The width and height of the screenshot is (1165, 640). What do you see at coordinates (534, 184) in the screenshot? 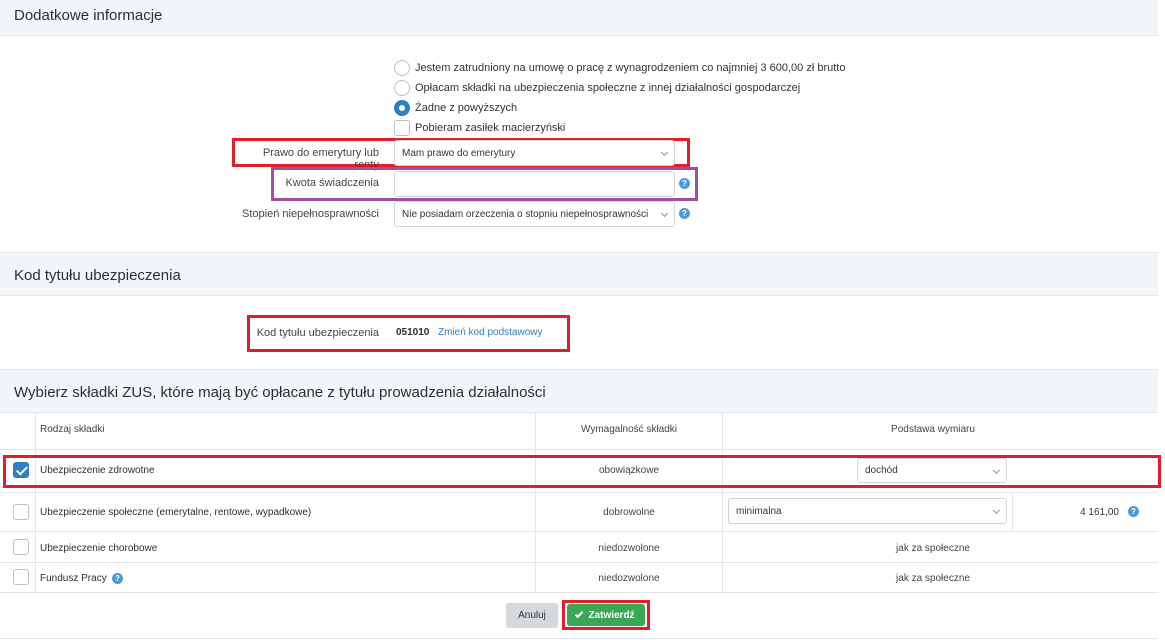
I see `benefit-amount-input` at bounding box center [534, 184].